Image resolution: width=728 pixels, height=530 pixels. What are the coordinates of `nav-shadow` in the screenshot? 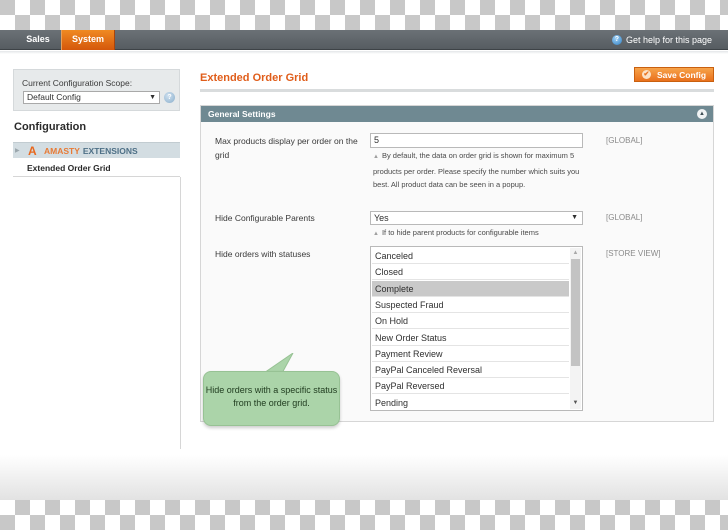 It's located at (364, 52).